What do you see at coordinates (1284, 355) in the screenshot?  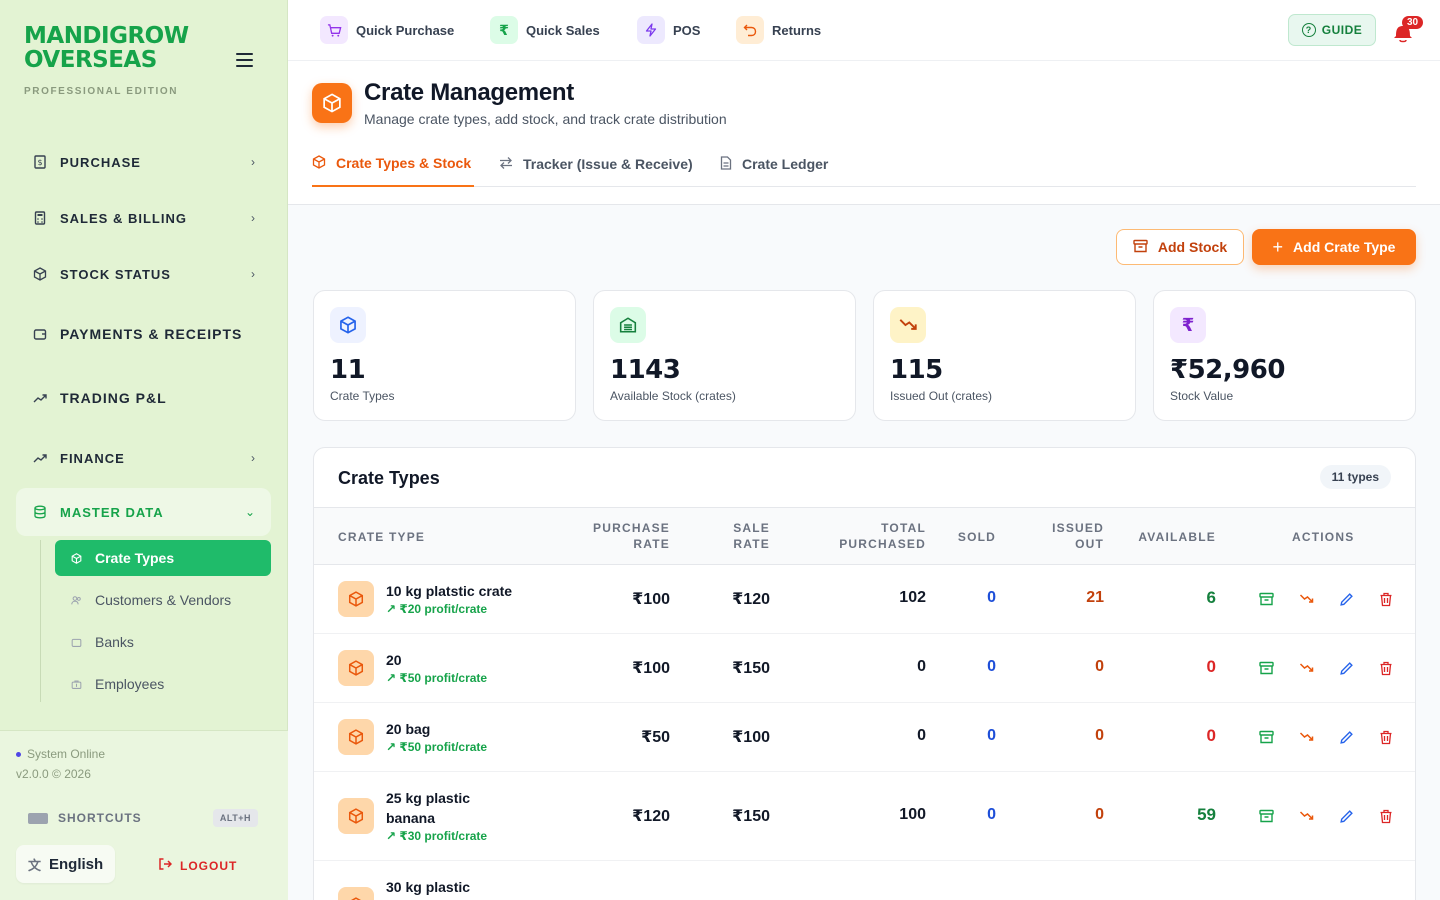 I see `stat-card-stock-value: ₹ ₹52,960 Stock Value` at bounding box center [1284, 355].